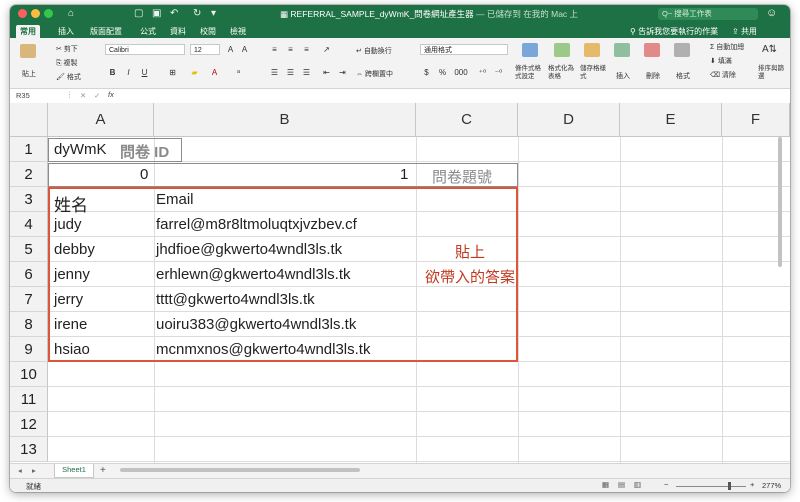  What do you see at coordinates (708, 14) in the screenshot?
I see `search-sheet-input: Q~ 搜尋工作表` at bounding box center [708, 14].